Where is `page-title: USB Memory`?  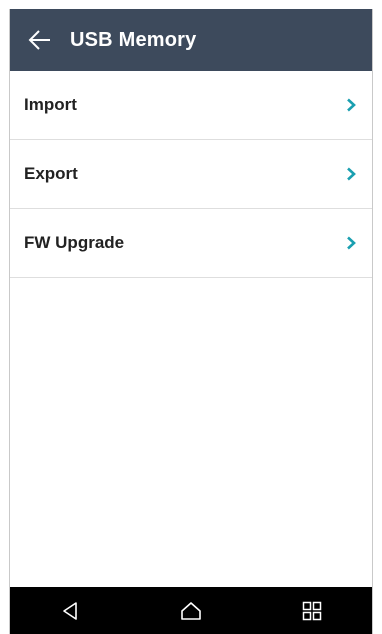 page-title: USB Memory is located at coordinates (133, 39).